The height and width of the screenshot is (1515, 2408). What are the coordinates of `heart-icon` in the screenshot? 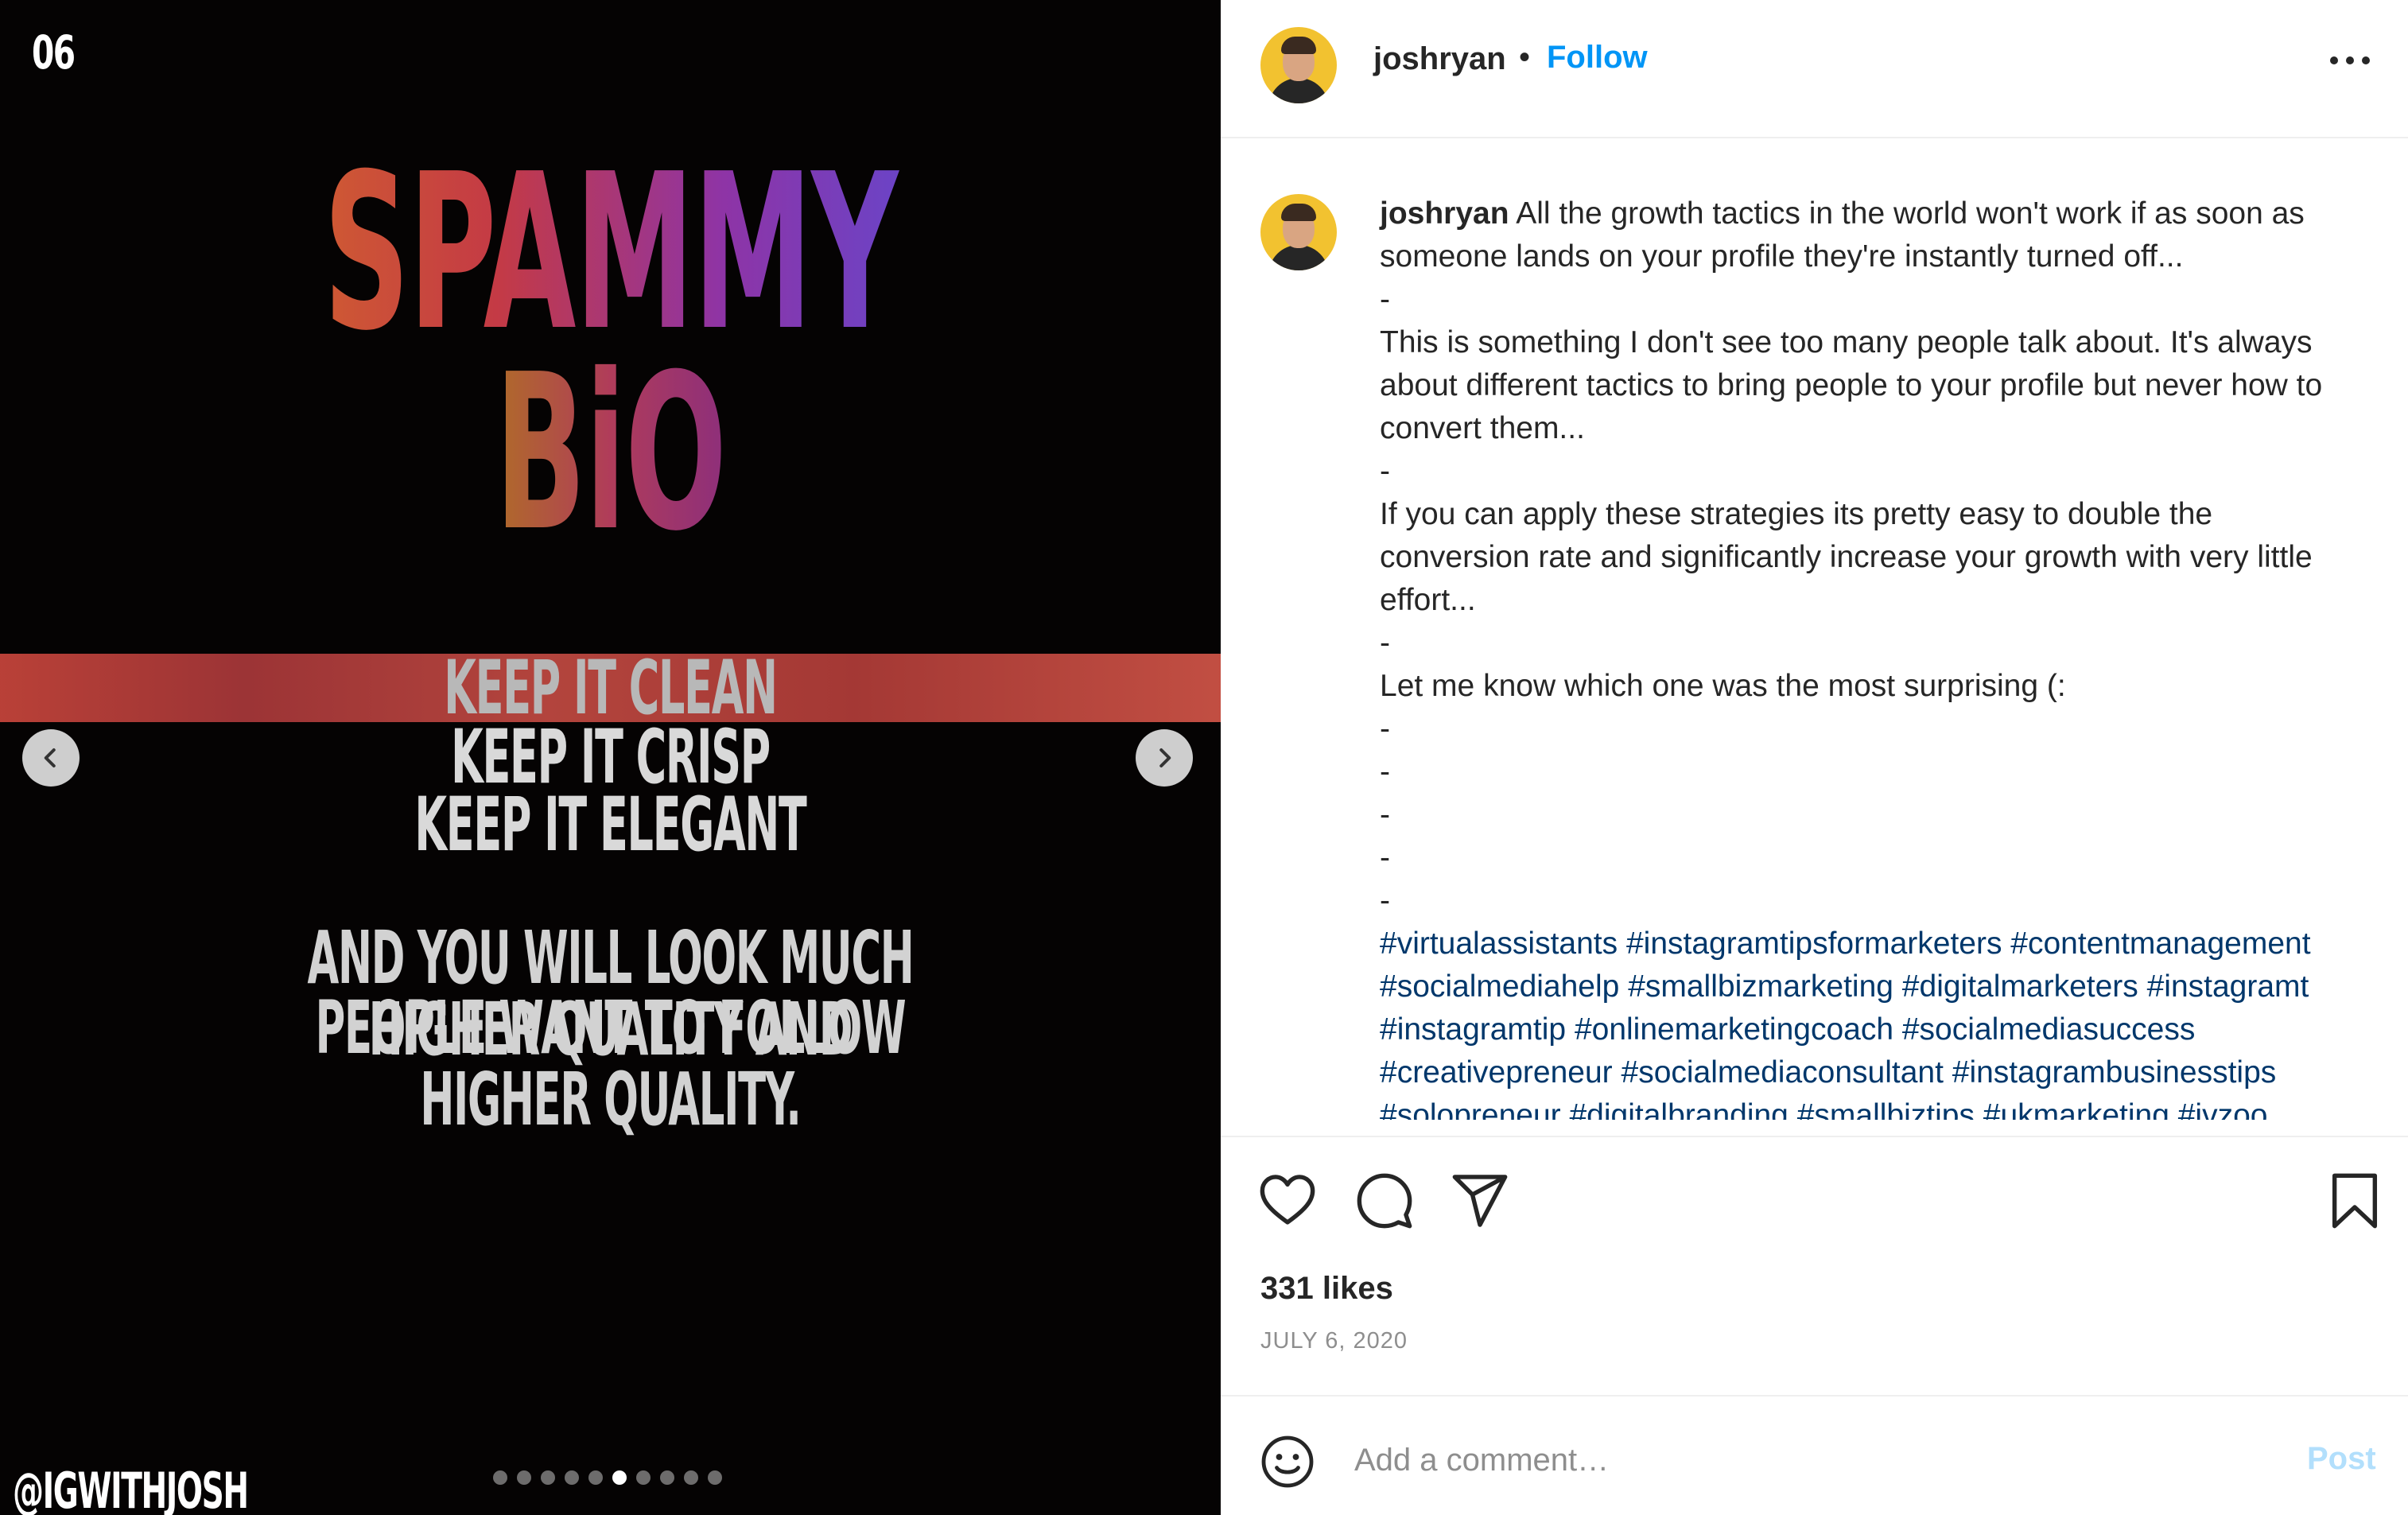 It's located at (1287, 1201).